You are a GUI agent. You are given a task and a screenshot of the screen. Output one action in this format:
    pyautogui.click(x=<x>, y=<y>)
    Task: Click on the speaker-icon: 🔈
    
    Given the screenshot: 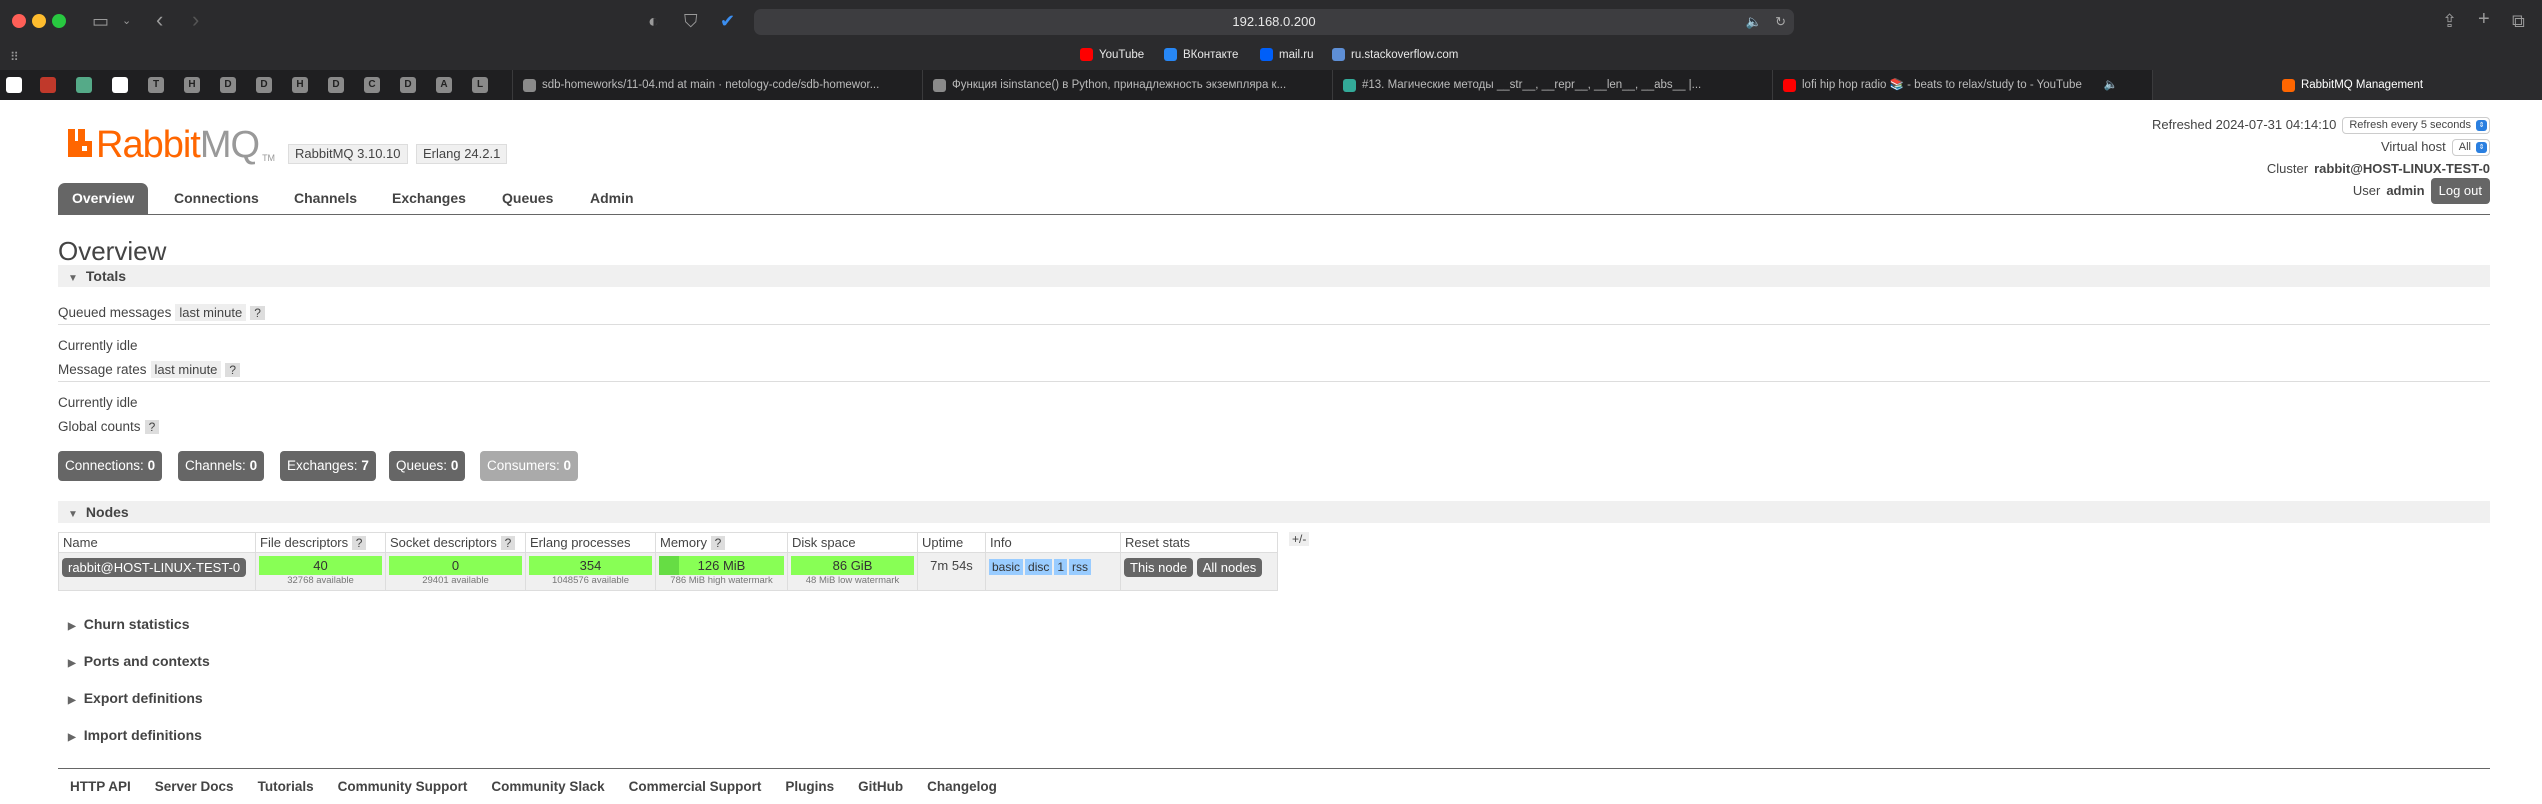 What is the action you would take?
    pyautogui.click(x=1754, y=22)
    